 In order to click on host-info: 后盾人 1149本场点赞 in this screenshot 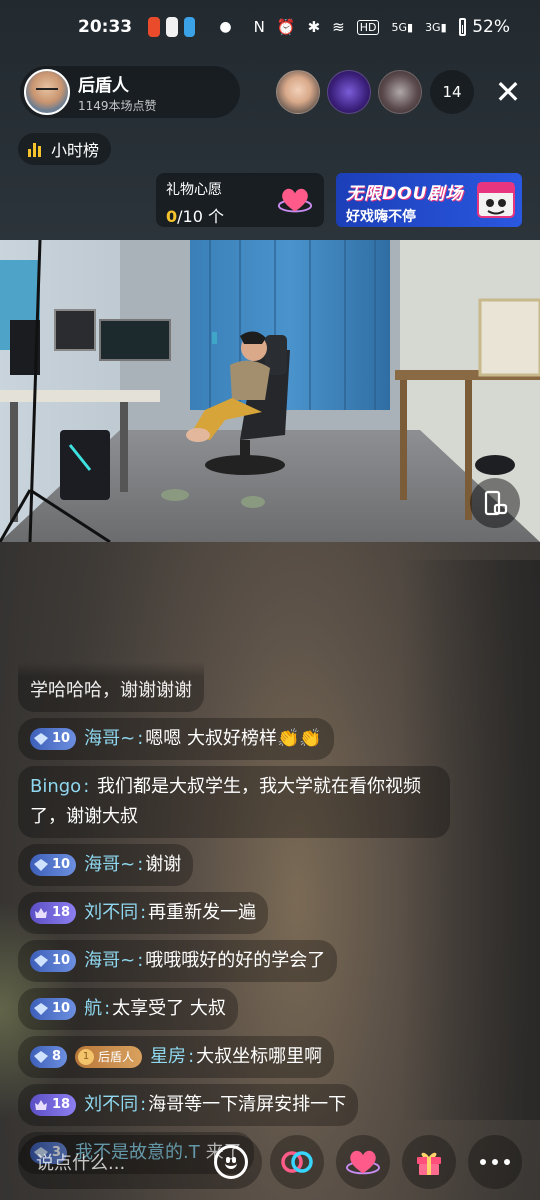, I will do `click(117, 92)`.